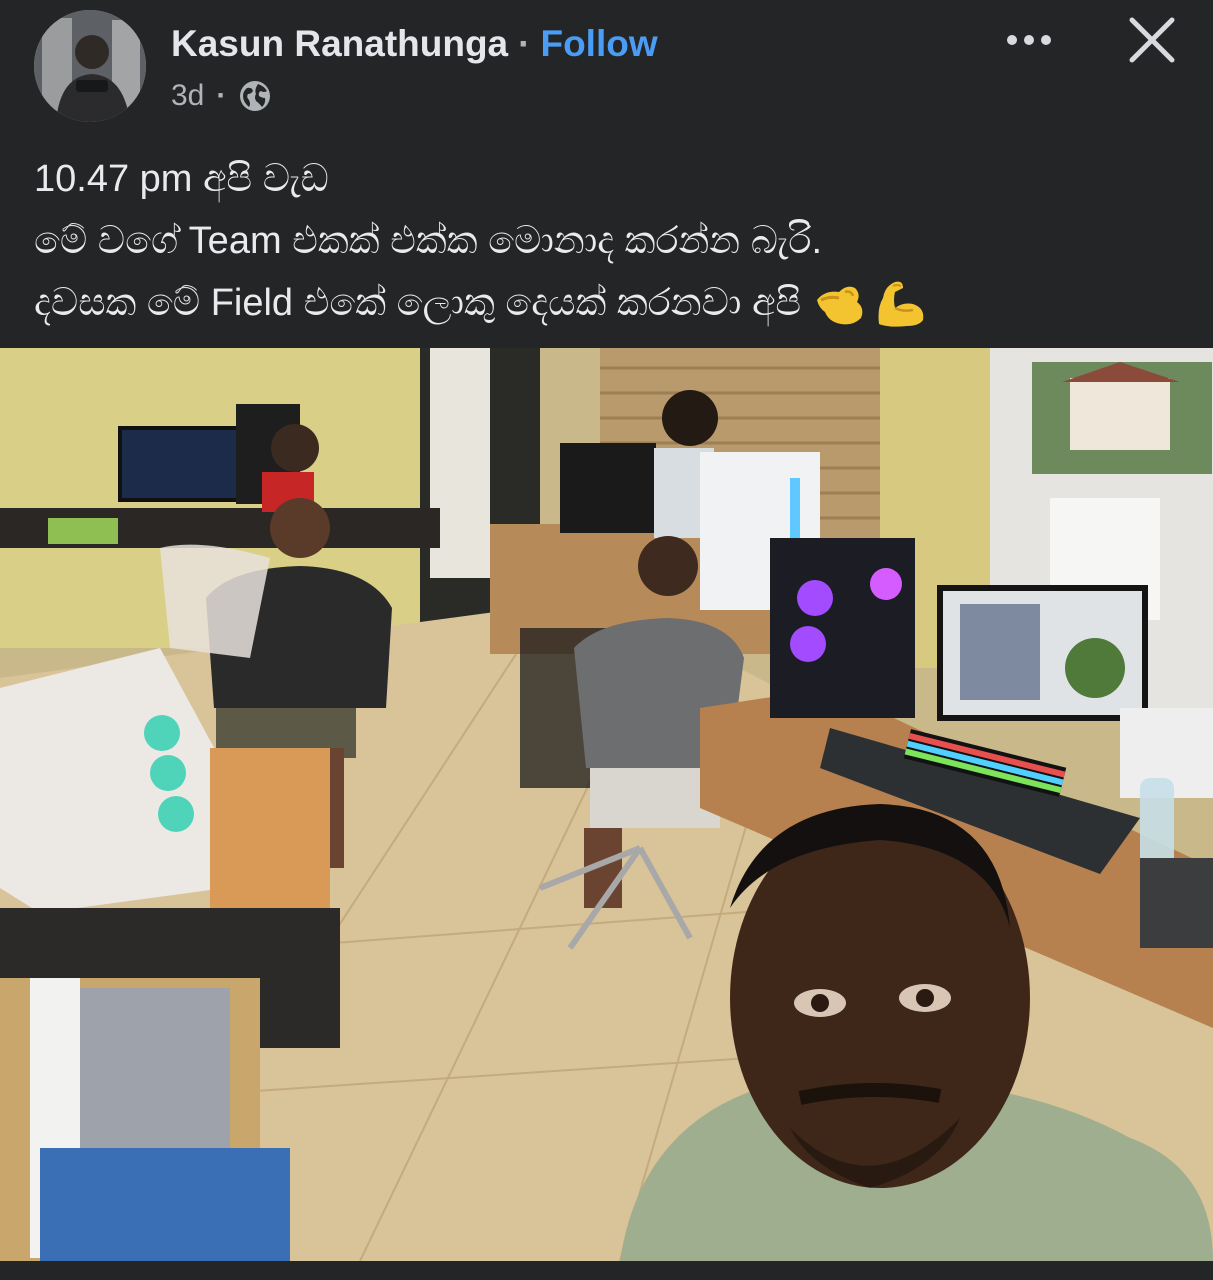  I want to click on flexed-biceps-left-emoji, so click(840, 305).